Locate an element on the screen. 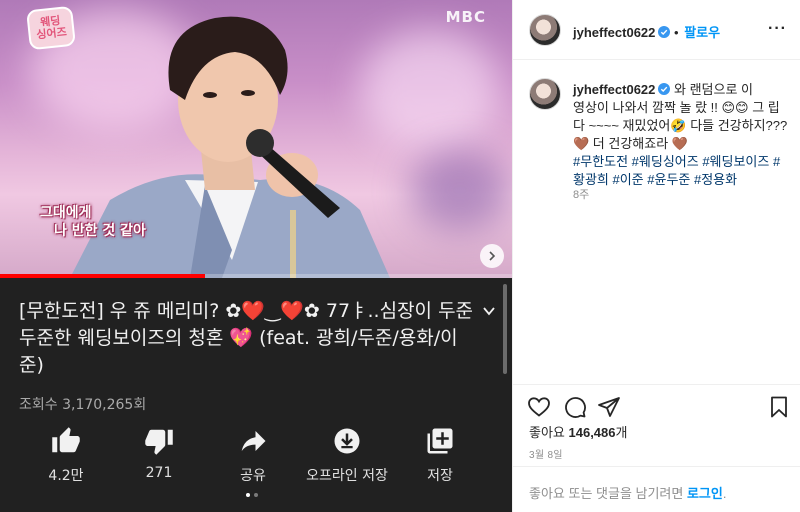 This screenshot has width=800, height=512. header-user: jyheffect0622 • 팔로우 is located at coordinates (646, 31).